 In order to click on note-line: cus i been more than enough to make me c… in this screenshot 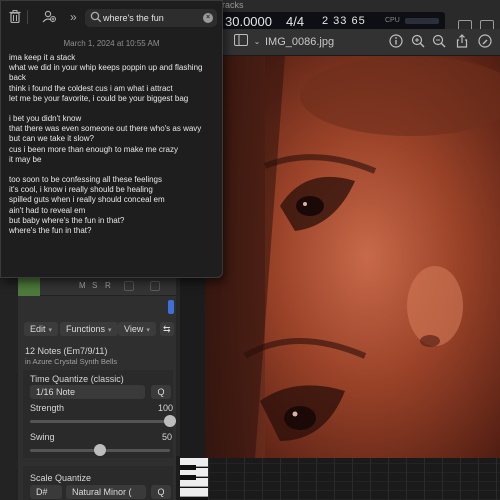, I will do `click(93, 149)`.